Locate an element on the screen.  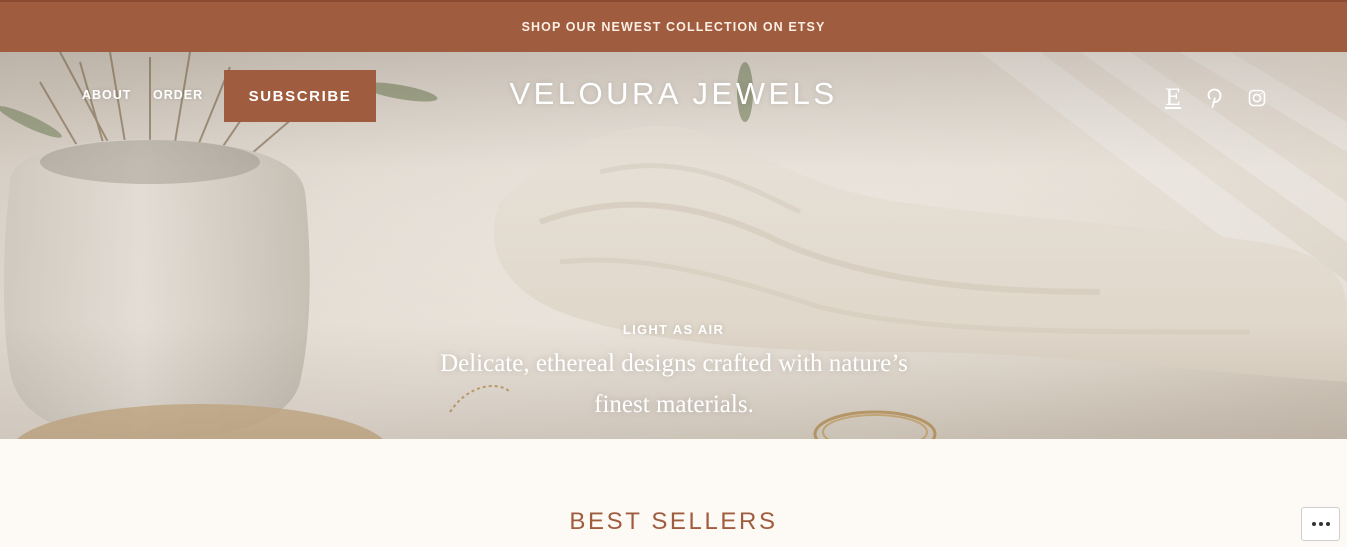
announcement-link: SHOP OUR NEWEST COLLECTION ON ETSY is located at coordinates (674, 27).